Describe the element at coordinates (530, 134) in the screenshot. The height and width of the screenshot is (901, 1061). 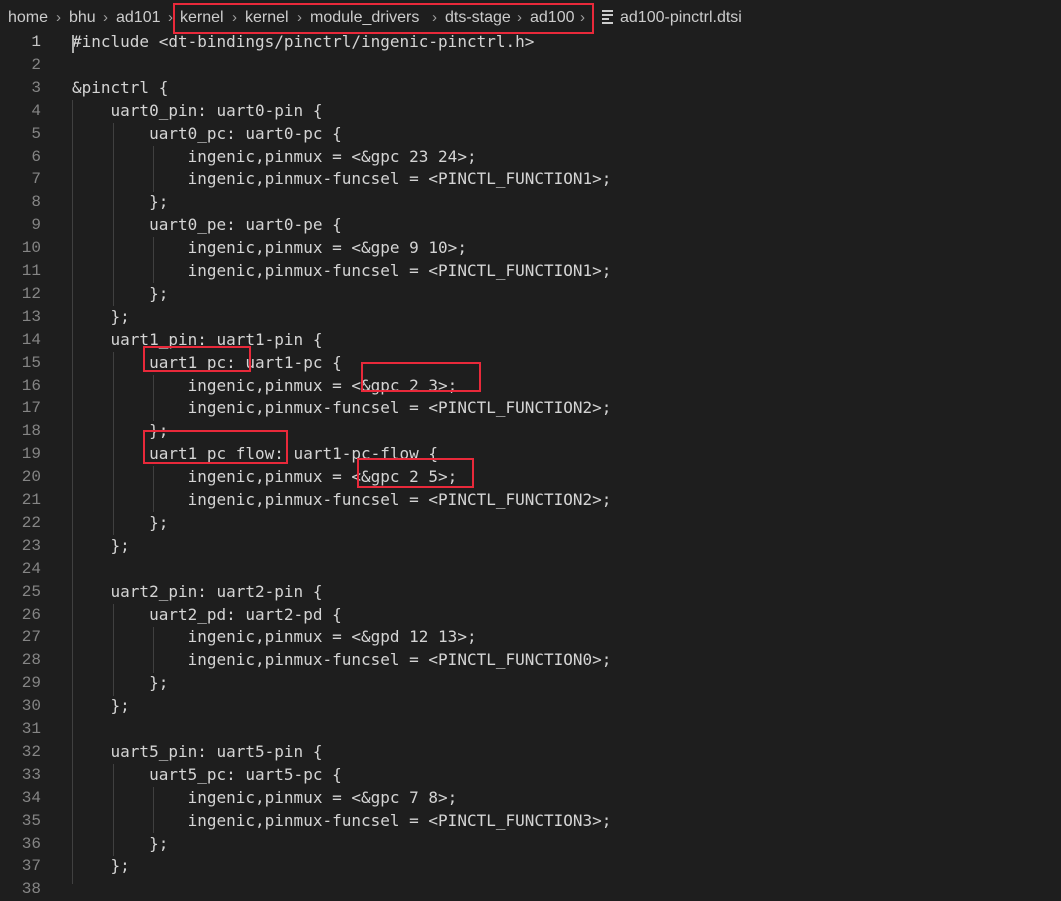
I see `code-line: 5 uart0_pc: uart0-pc {` at that location.